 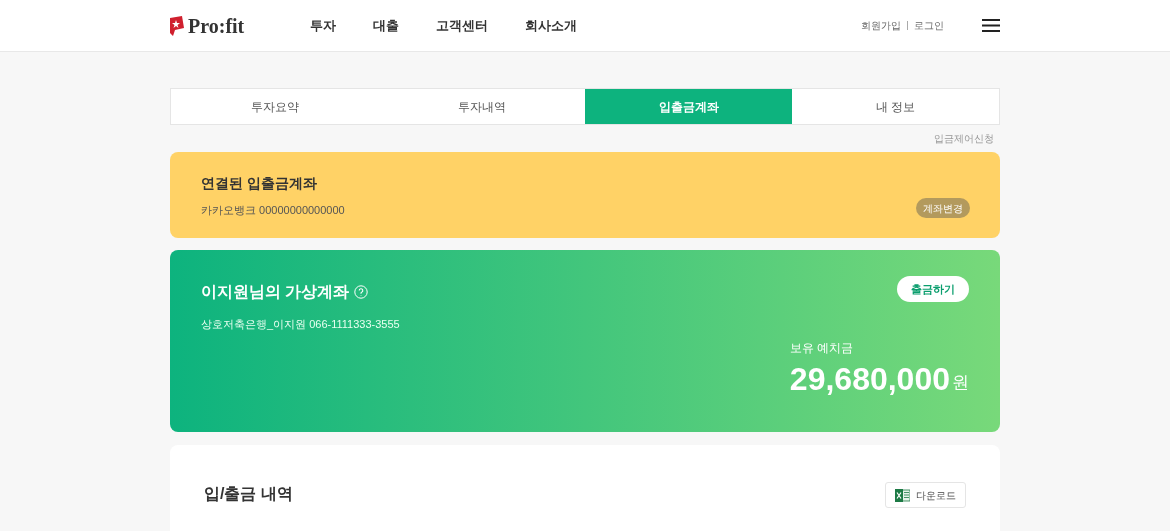 What do you see at coordinates (925, 495) in the screenshot?
I see `download-button: 다운로드` at bounding box center [925, 495].